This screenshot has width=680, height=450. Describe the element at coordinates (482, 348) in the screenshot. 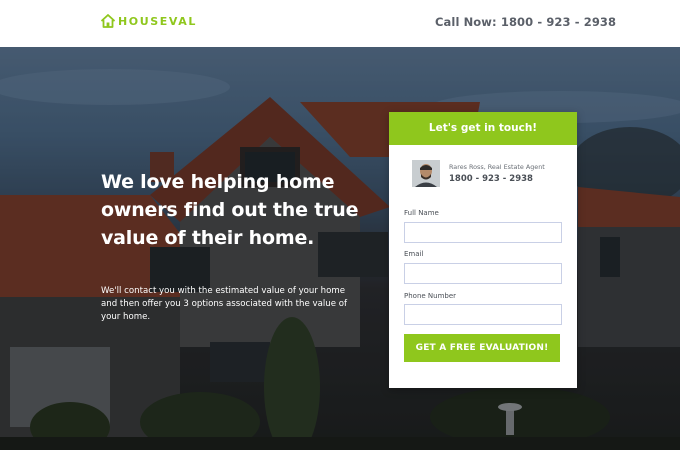

I see `get-free-evaluation-button: GET A FREE EVALUATION!` at that location.